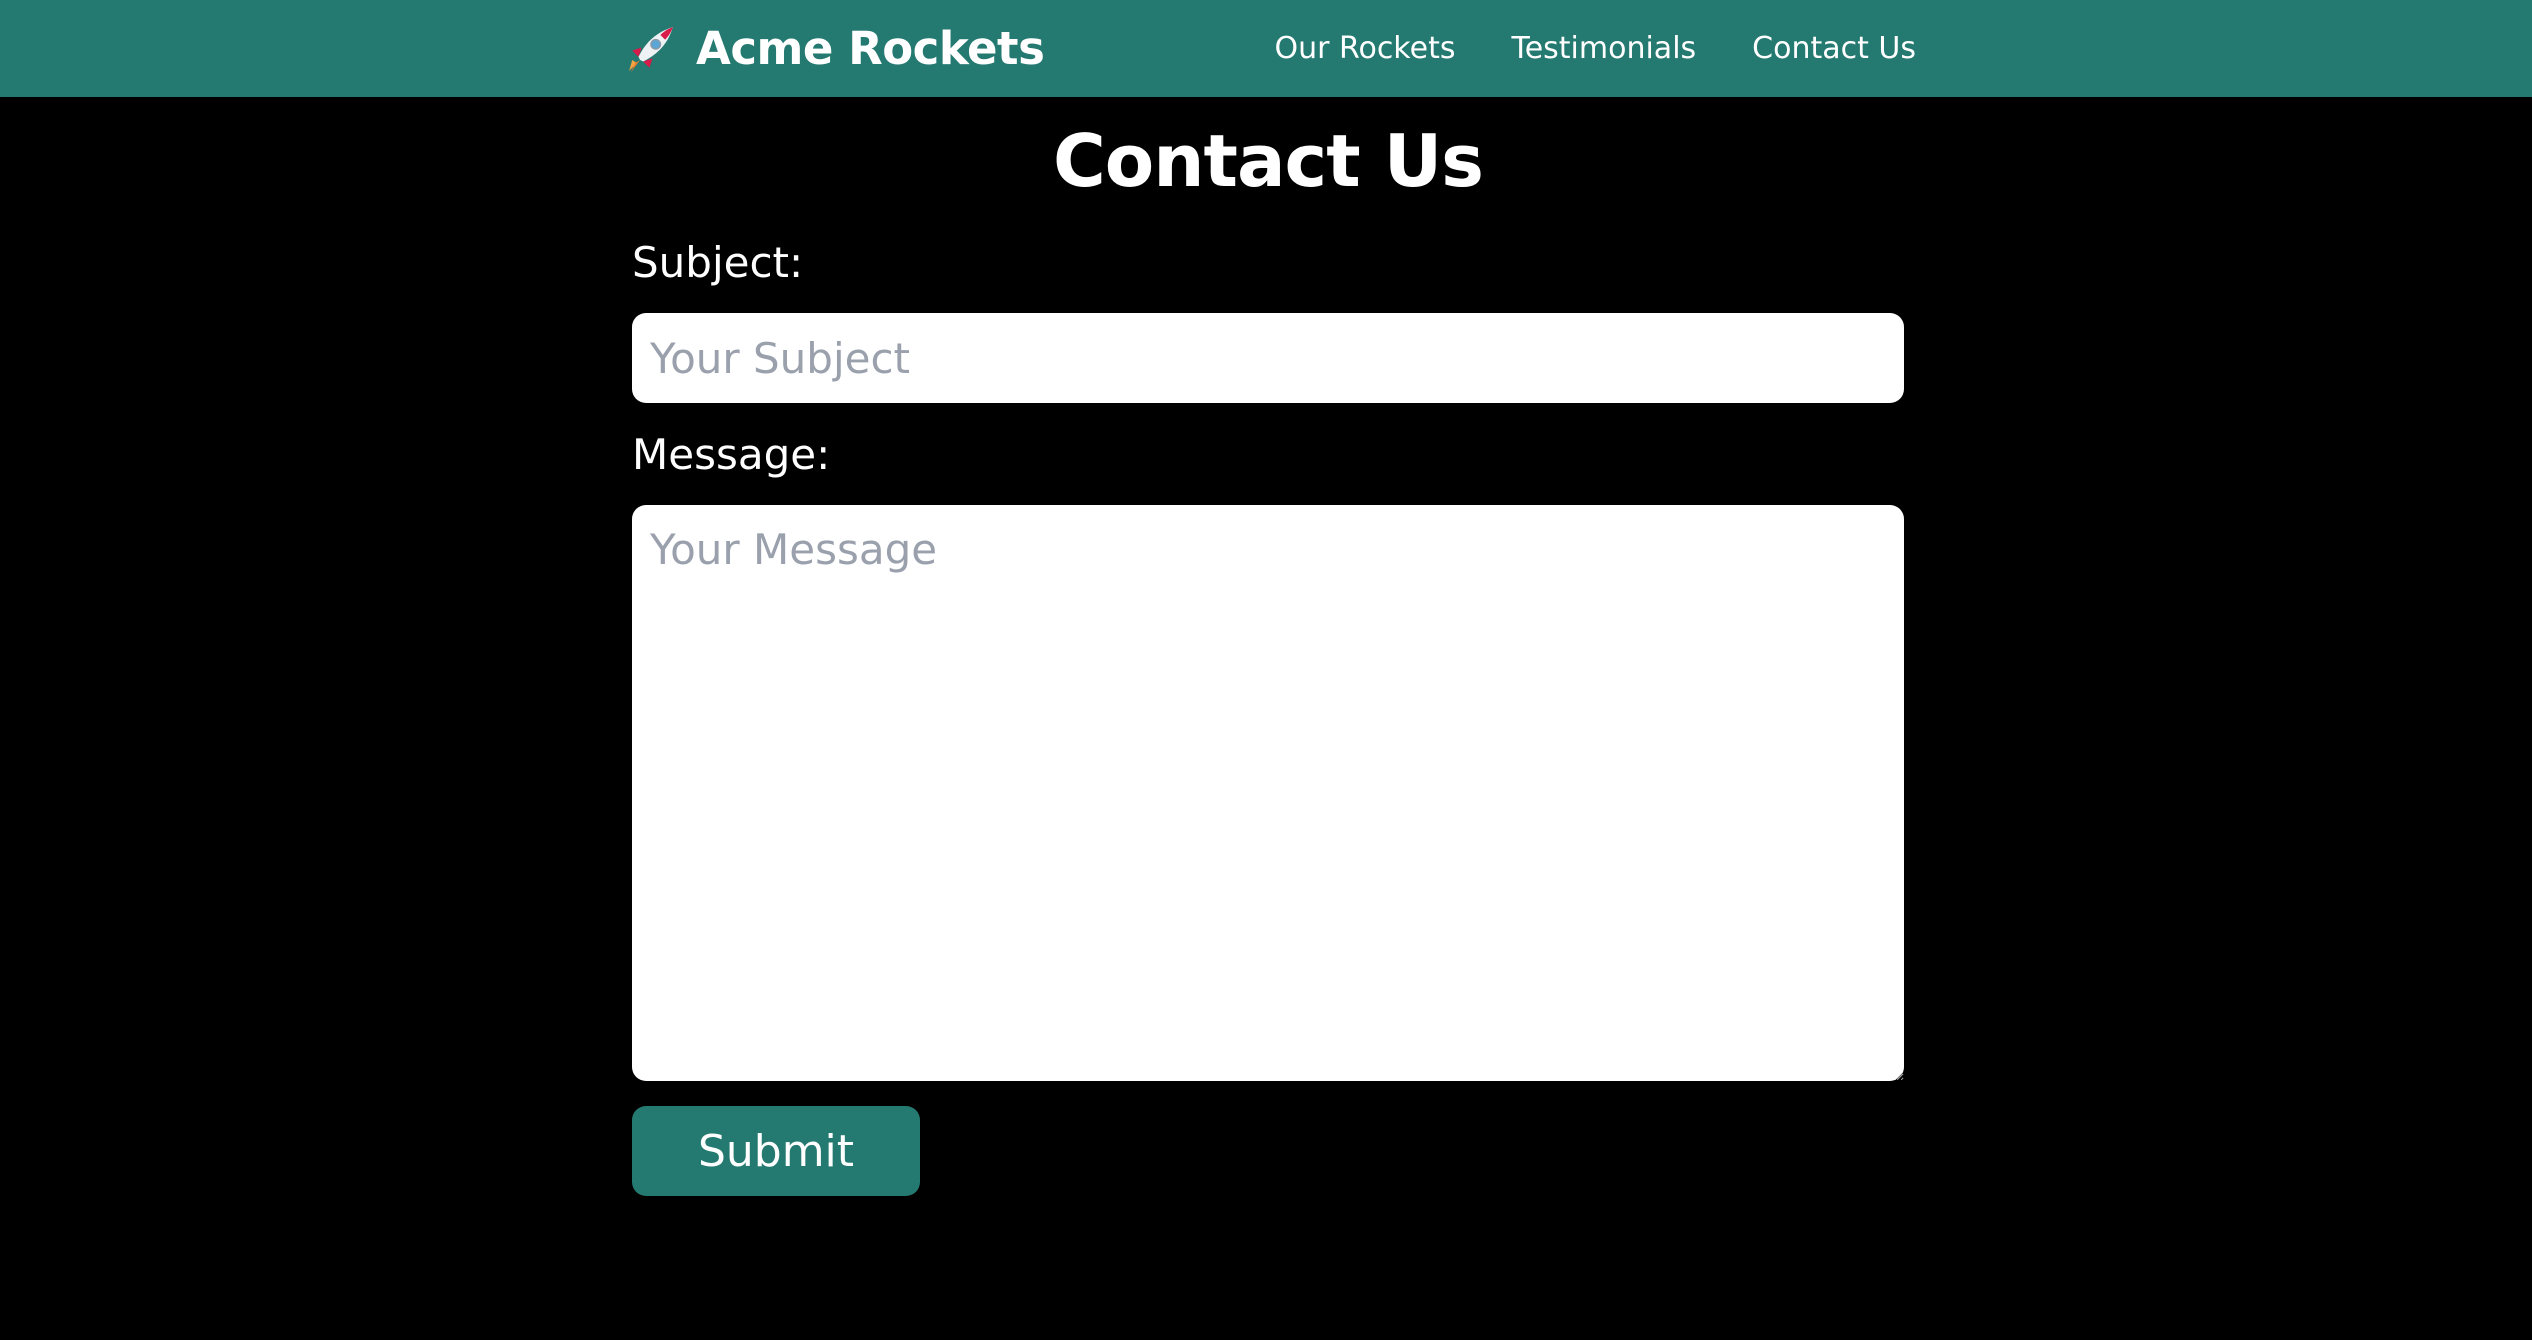 The width and height of the screenshot is (2532, 1340). I want to click on main-nav: Our Rockets Testimonials Contact Us, so click(1595, 48).